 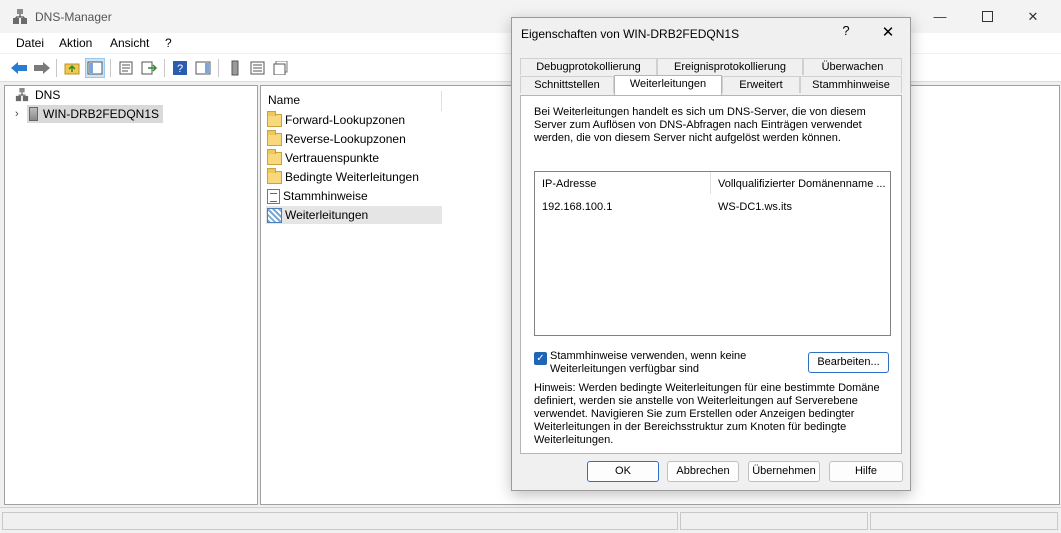 I want to click on dialog-help-icon: ?, so click(x=846, y=33).